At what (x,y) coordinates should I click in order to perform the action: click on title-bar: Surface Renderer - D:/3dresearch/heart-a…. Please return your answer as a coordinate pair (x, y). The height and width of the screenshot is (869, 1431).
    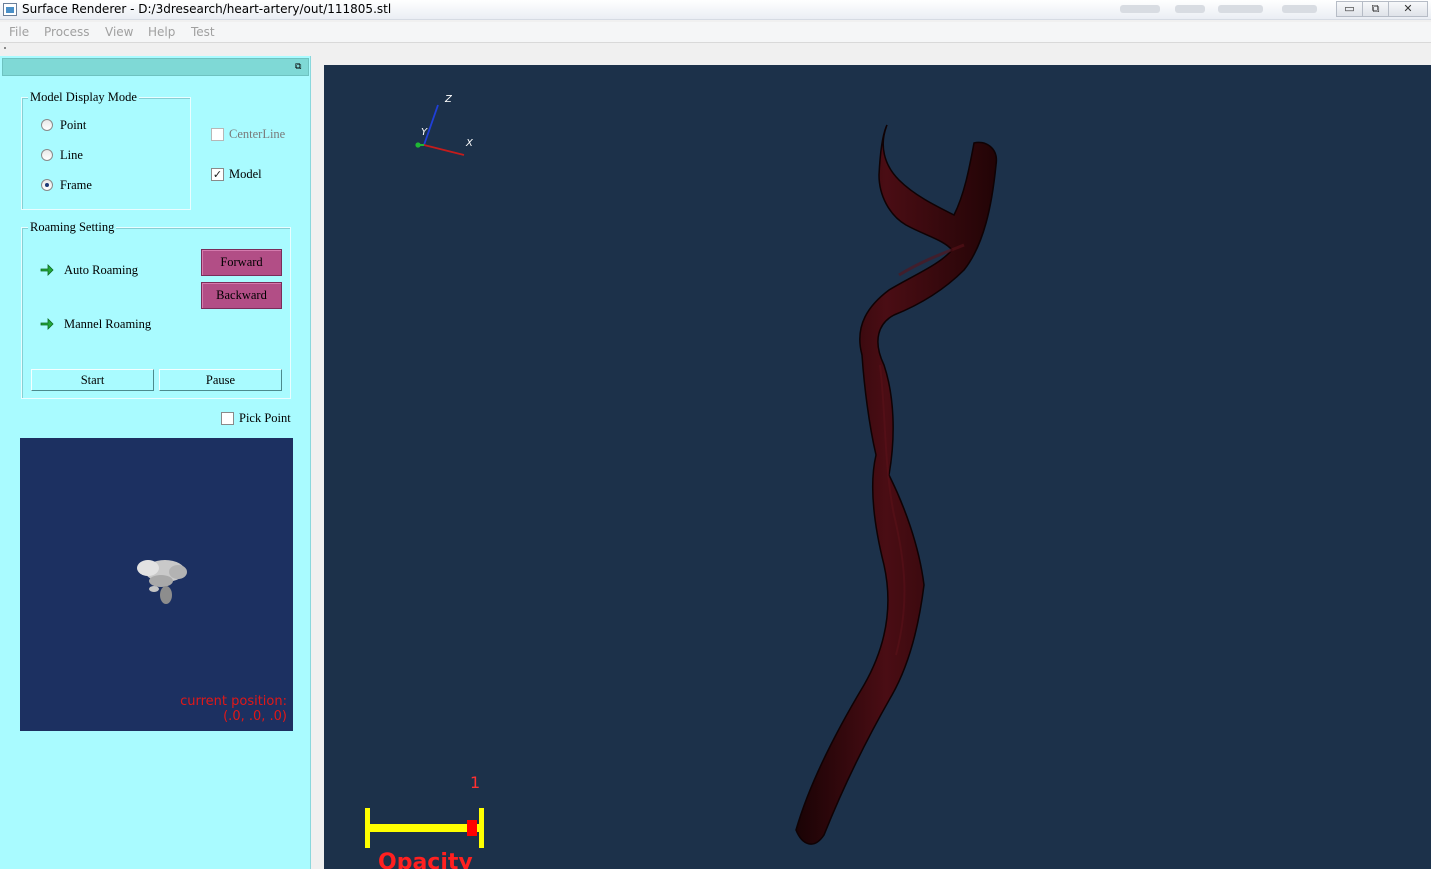
    Looking at the image, I should click on (715, 10).